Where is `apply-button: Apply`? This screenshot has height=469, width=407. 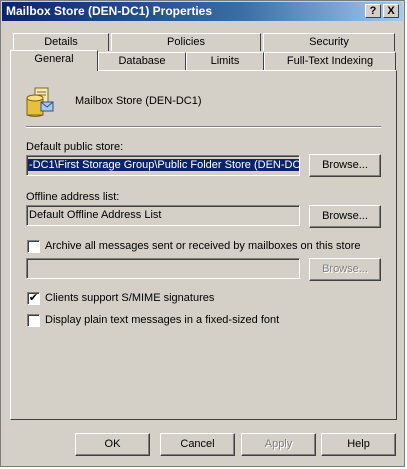 apply-button: Apply is located at coordinates (278, 444).